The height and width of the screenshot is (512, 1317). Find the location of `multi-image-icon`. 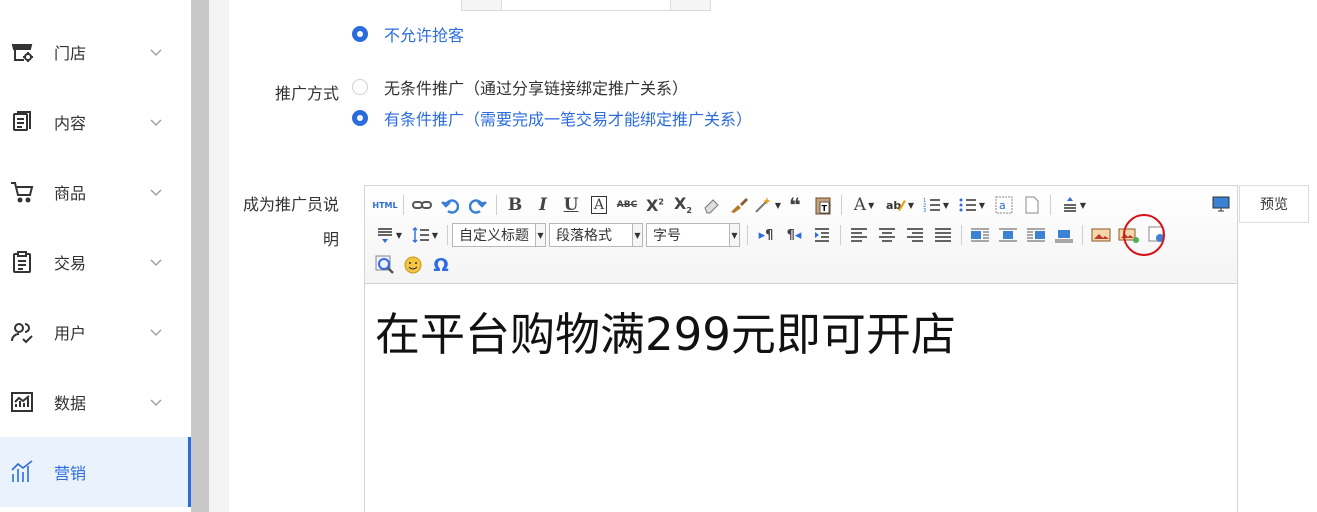

multi-image-icon is located at coordinates (1128, 235).